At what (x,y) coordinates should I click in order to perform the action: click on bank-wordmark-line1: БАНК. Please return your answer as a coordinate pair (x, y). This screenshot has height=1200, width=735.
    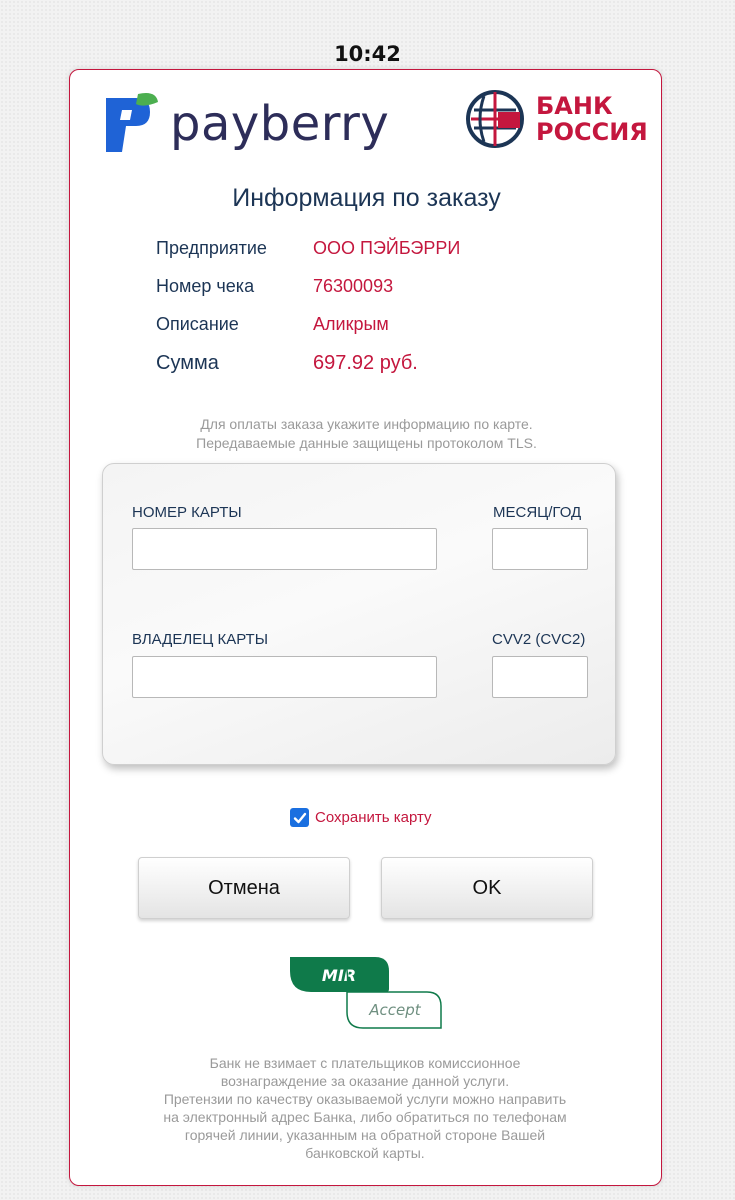
    Looking at the image, I should click on (574, 106).